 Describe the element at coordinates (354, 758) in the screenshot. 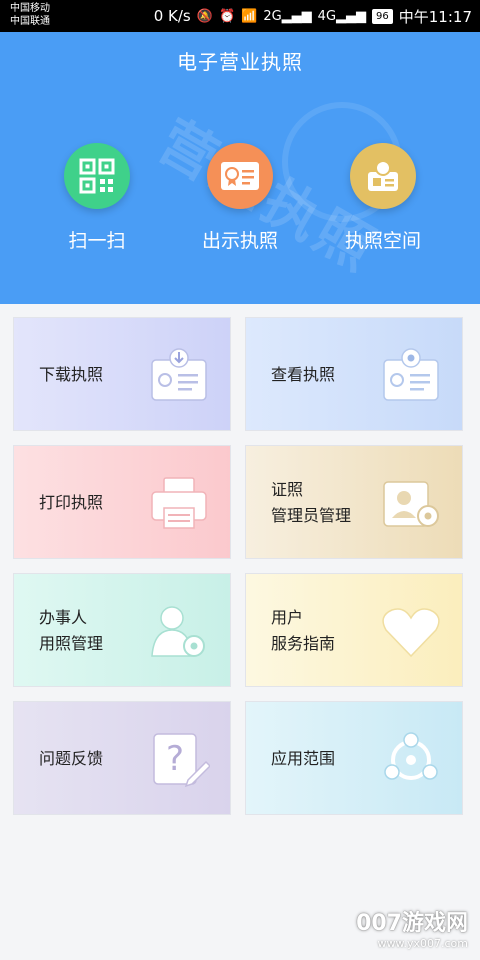

I see `scope-card: 应用范围` at that location.